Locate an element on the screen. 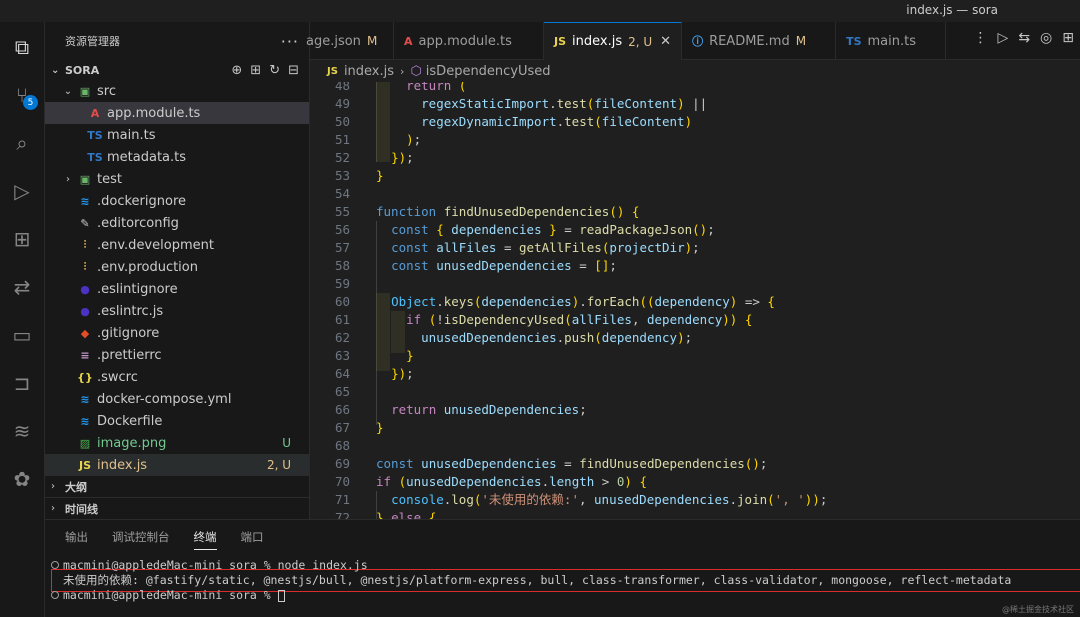  panel-tab: 调试控制台 is located at coordinates (141, 537).